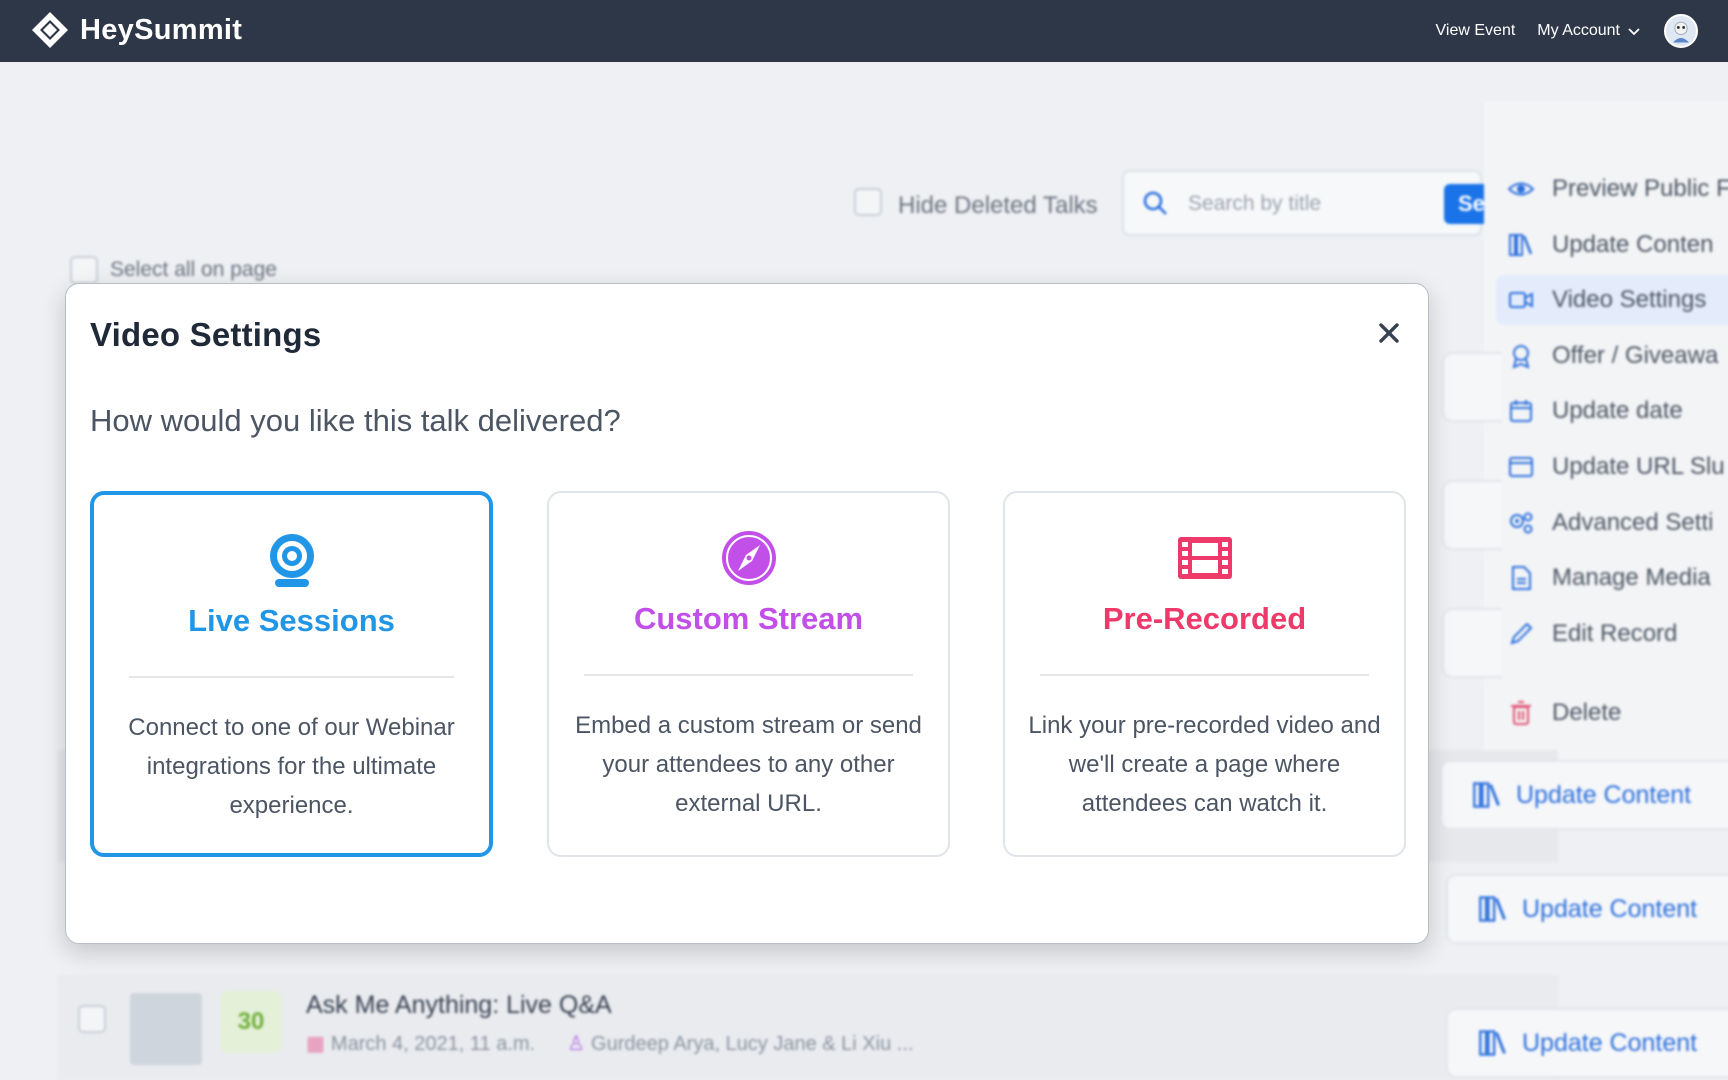 This screenshot has height=1080, width=1728. I want to click on hide-deleted-checkbox, so click(868, 202).